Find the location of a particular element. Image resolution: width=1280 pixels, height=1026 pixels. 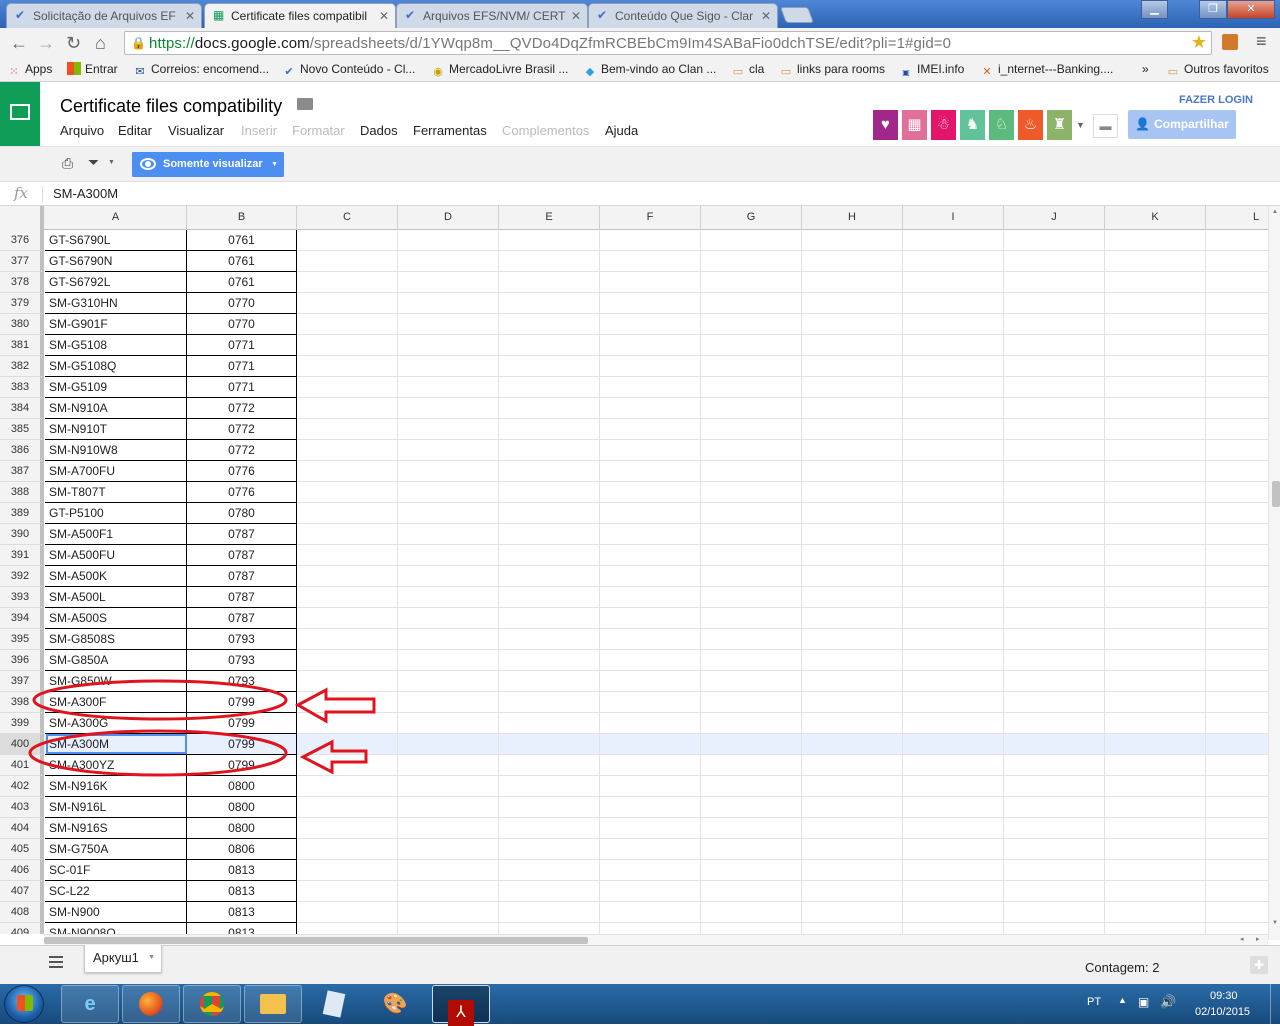

browser-tab: ✔ Arquivos EFS/NVM/ CERT ✕ is located at coordinates (492, 15).